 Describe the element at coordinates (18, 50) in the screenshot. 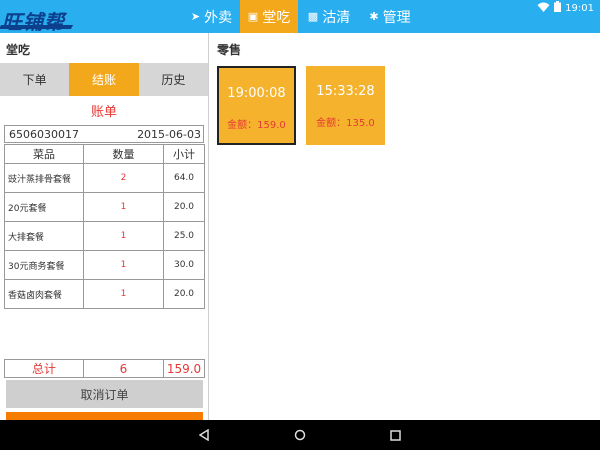

I see `section-title: 堂吃` at that location.